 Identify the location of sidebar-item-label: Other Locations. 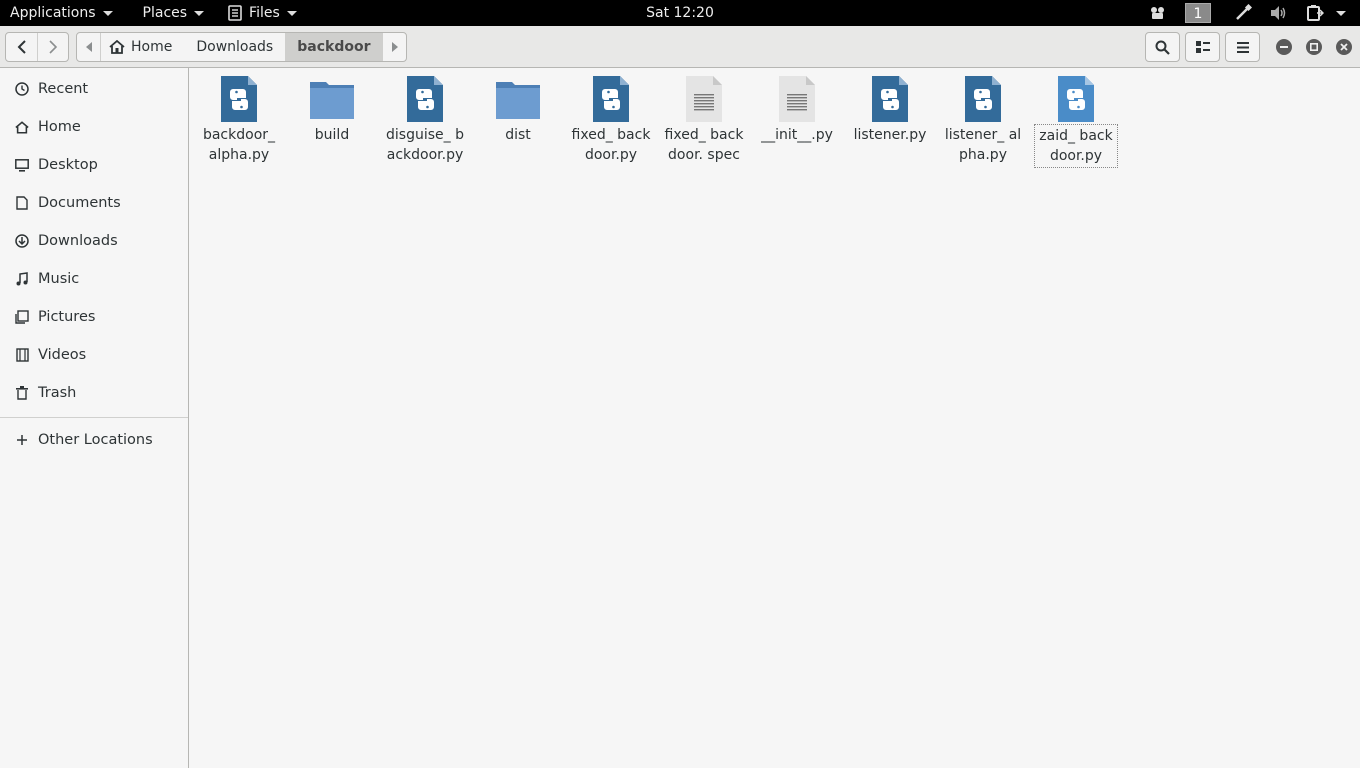
(95, 440).